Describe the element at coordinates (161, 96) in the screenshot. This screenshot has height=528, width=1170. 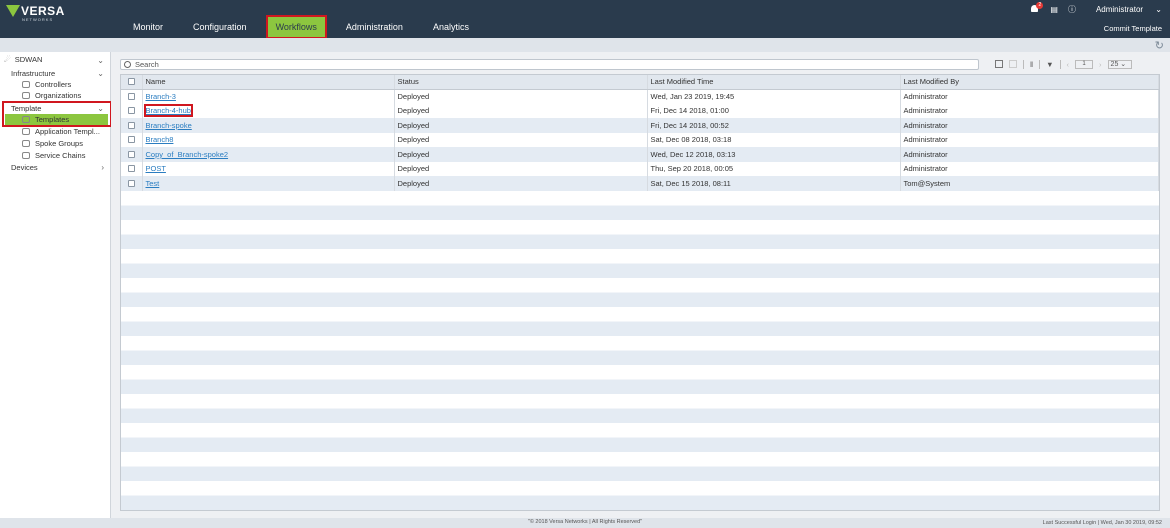
I see `template-link: Branch-3` at that location.